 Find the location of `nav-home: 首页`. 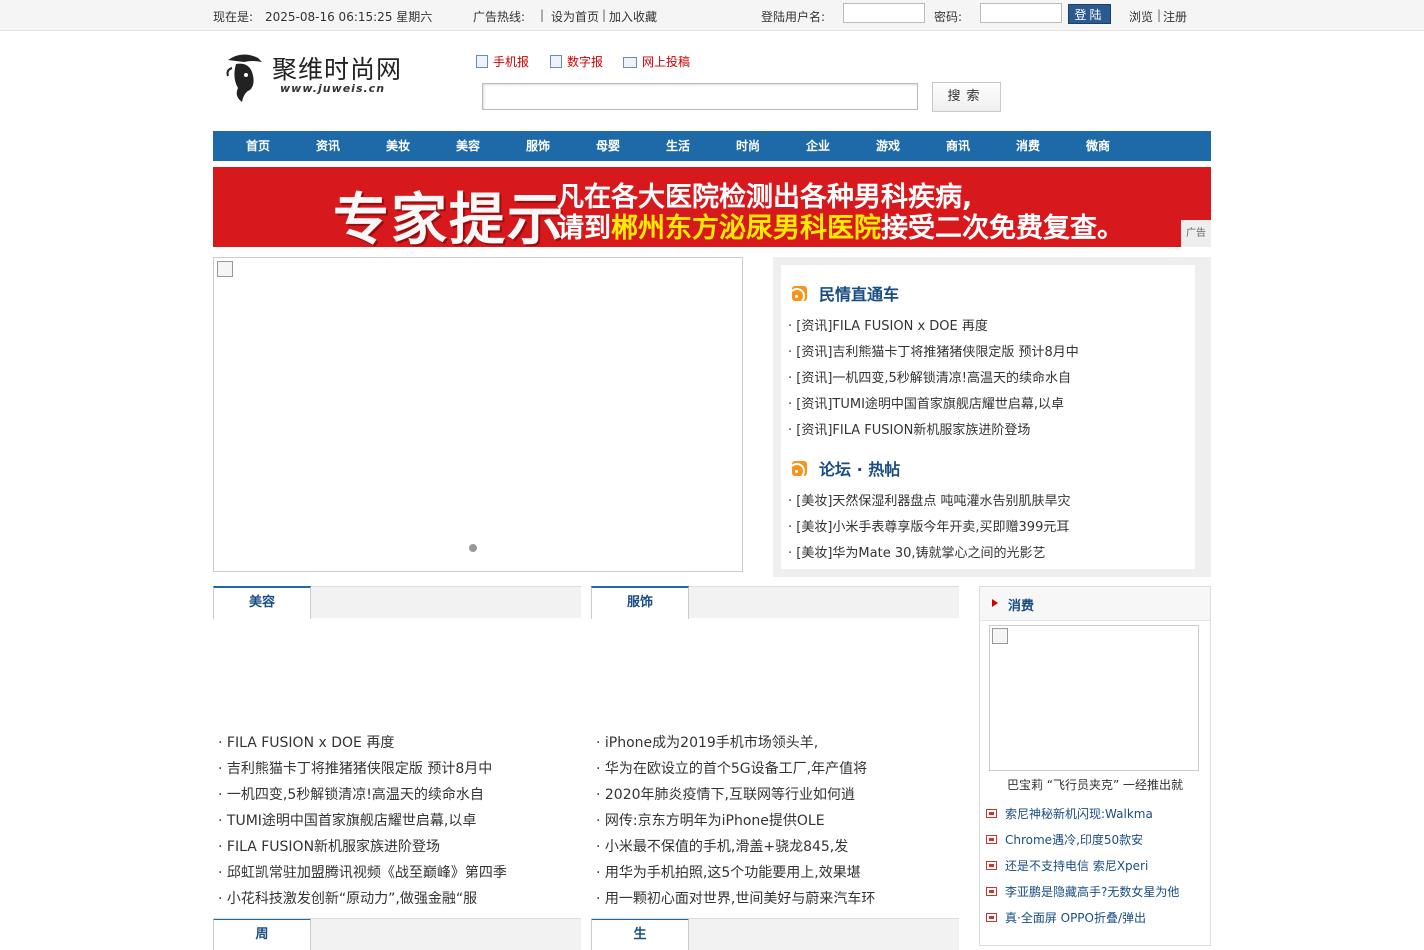

nav-home: 首页 is located at coordinates (258, 146).